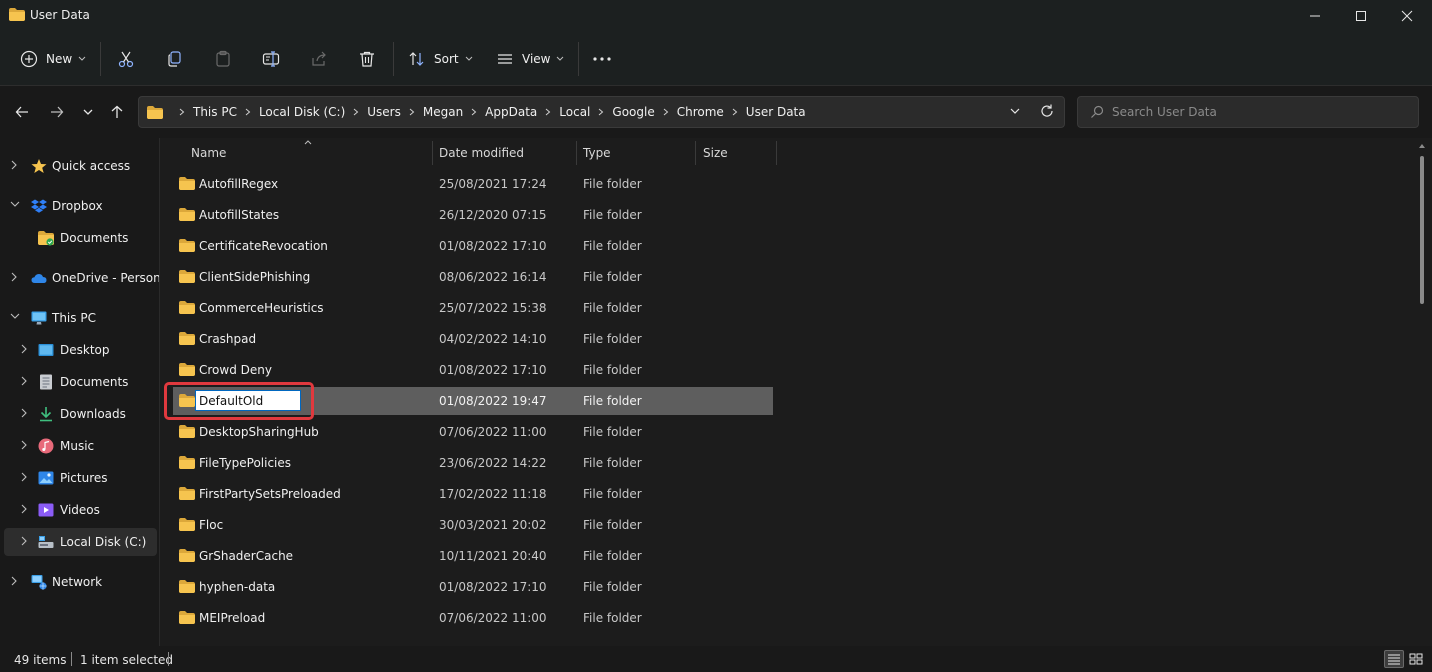  I want to click on sidebar-item-music: Music, so click(78, 446).